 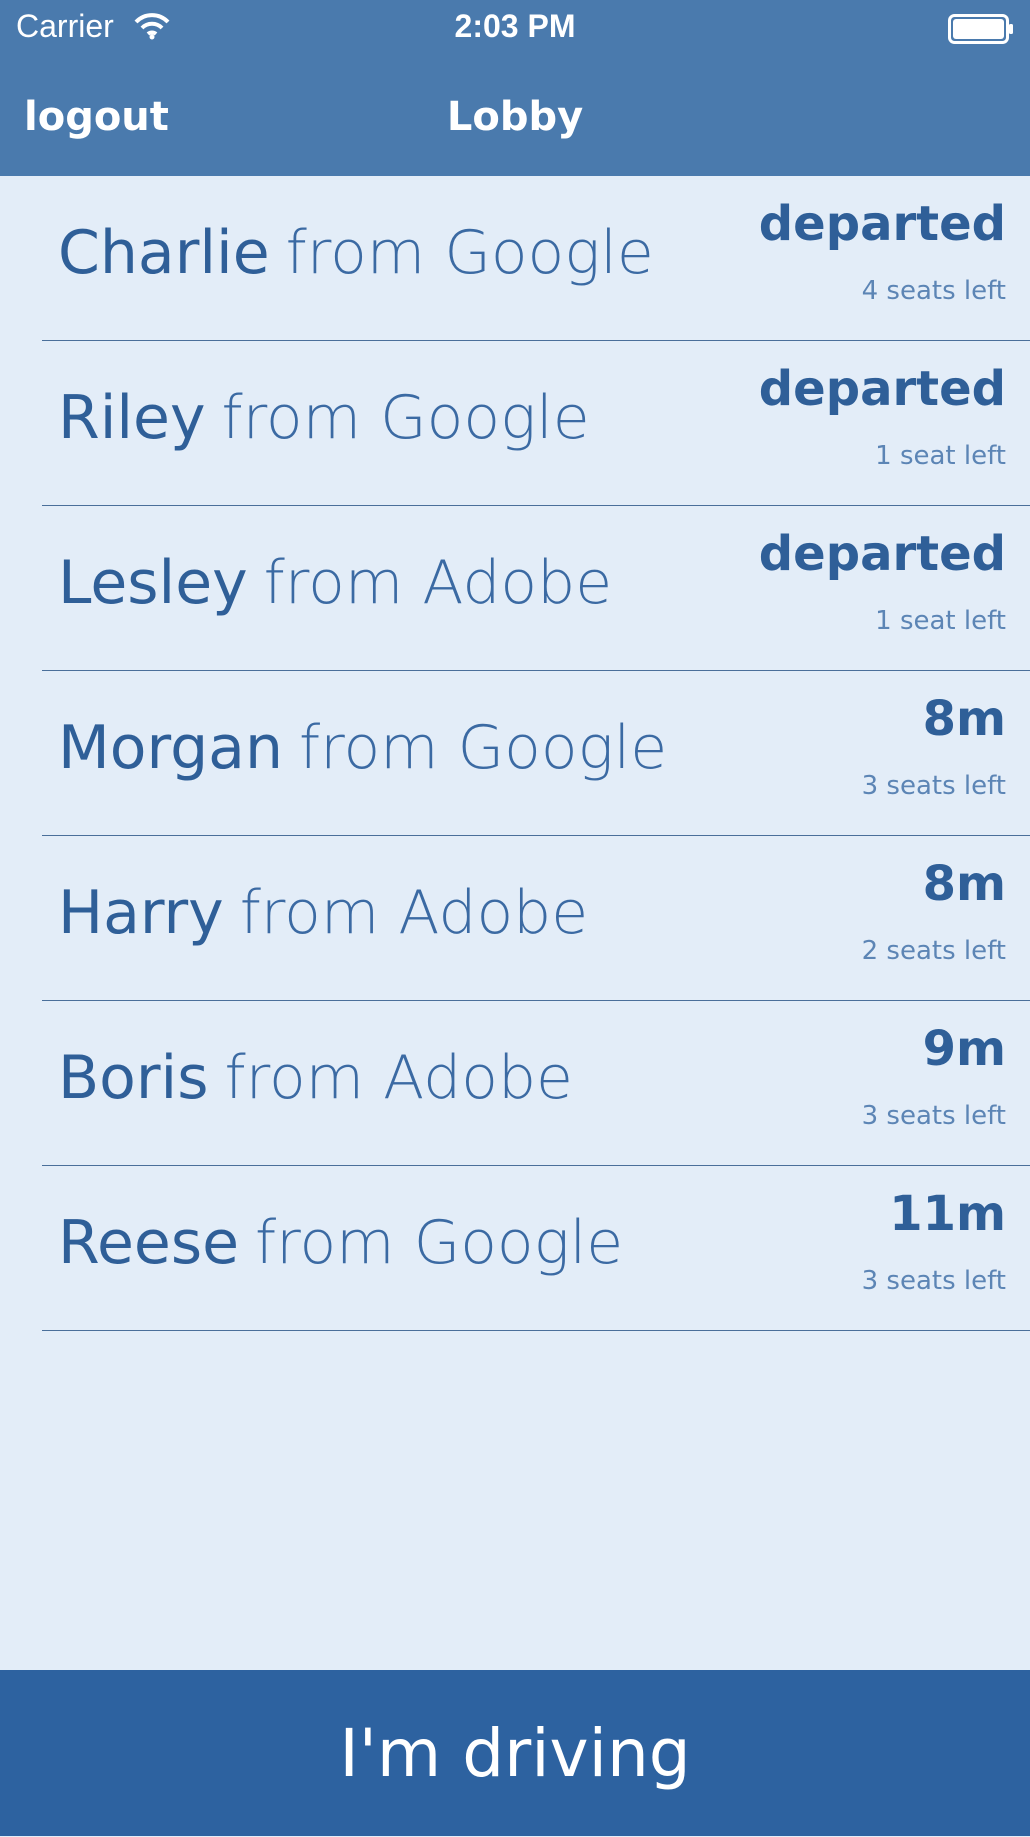 What do you see at coordinates (933, 291) in the screenshot?
I see `seats-left: 4 seats left` at bounding box center [933, 291].